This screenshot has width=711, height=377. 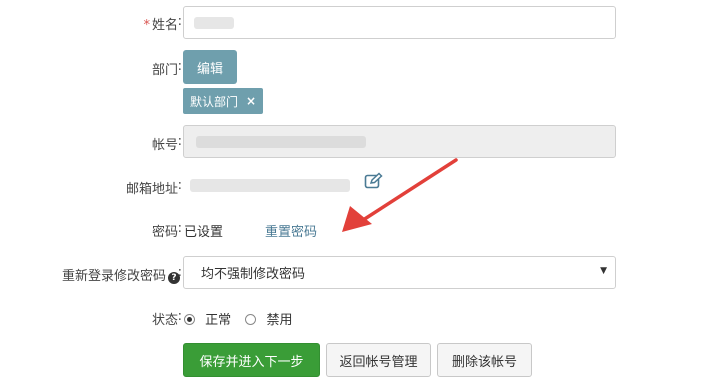 What do you see at coordinates (164, 145) in the screenshot?
I see `account-label: 帐号` at bounding box center [164, 145].